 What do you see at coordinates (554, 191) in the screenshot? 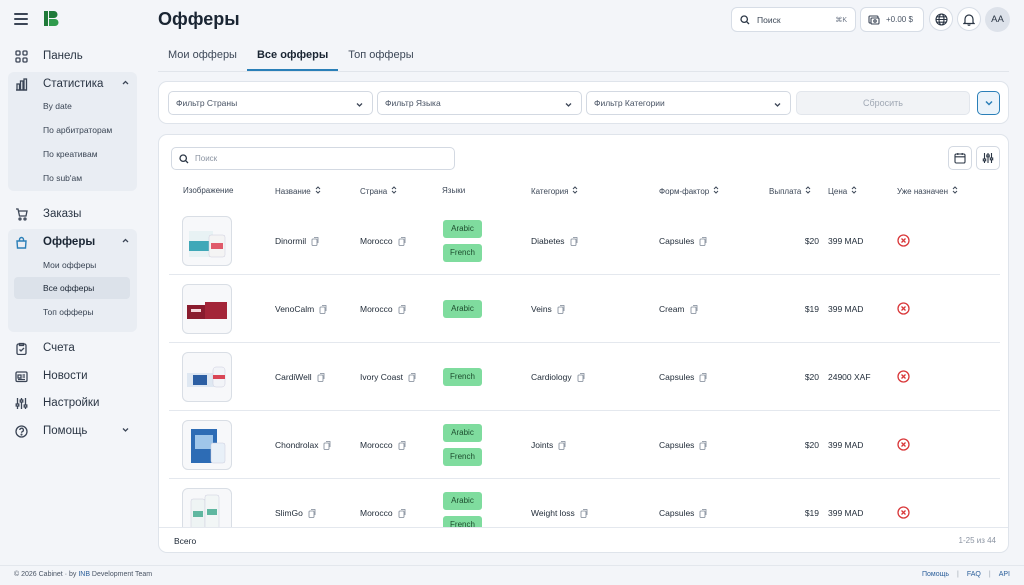
I see `column-header-category: Категория` at bounding box center [554, 191].